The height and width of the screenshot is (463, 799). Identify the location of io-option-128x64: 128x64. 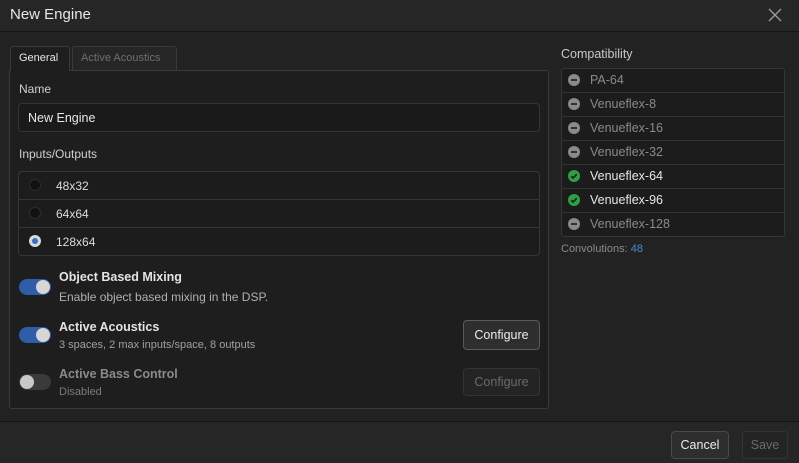
(279, 241).